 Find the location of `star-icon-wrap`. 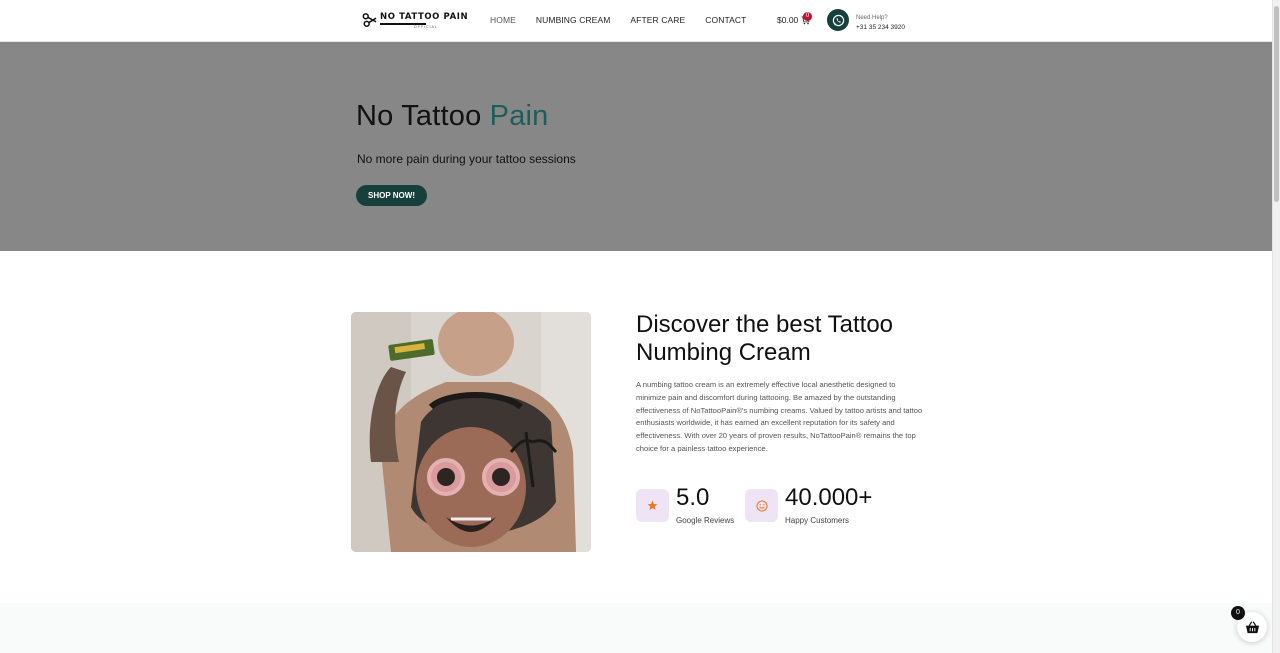

star-icon-wrap is located at coordinates (652, 505).